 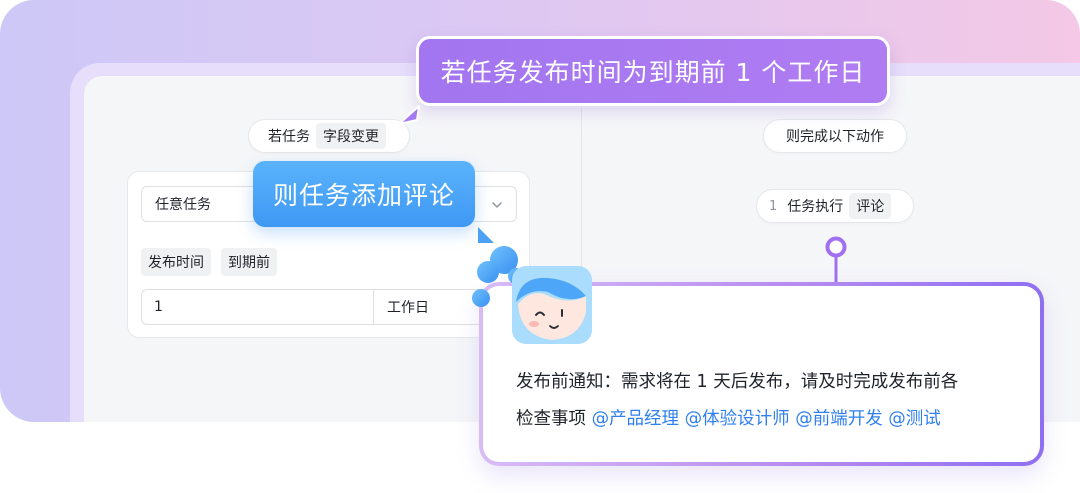 What do you see at coordinates (815, 207) in the screenshot?
I see `action-item-label: 任务执行` at bounding box center [815, 207].